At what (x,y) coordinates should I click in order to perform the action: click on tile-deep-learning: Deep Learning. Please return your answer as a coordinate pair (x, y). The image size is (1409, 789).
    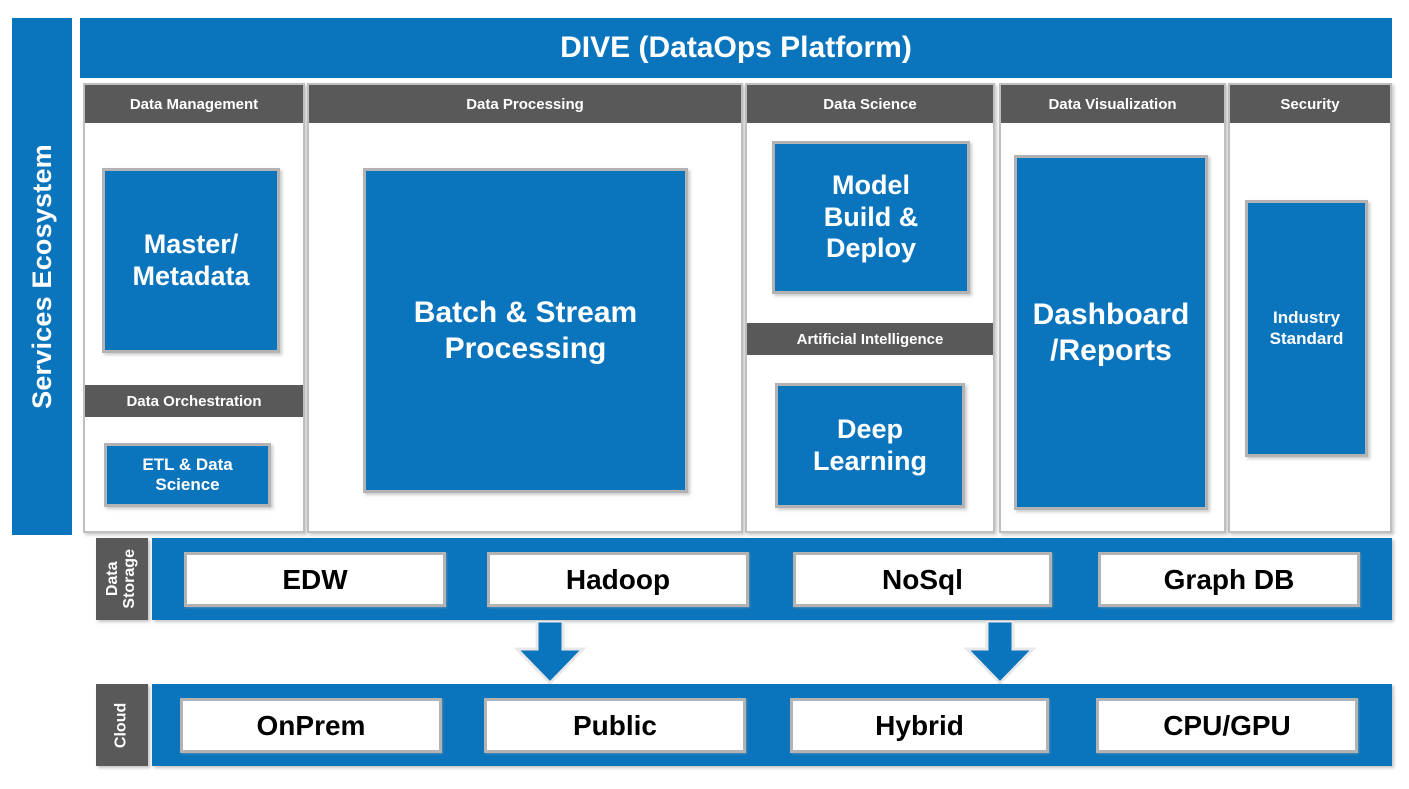
    Looking at the image, I should click on (870, 445).